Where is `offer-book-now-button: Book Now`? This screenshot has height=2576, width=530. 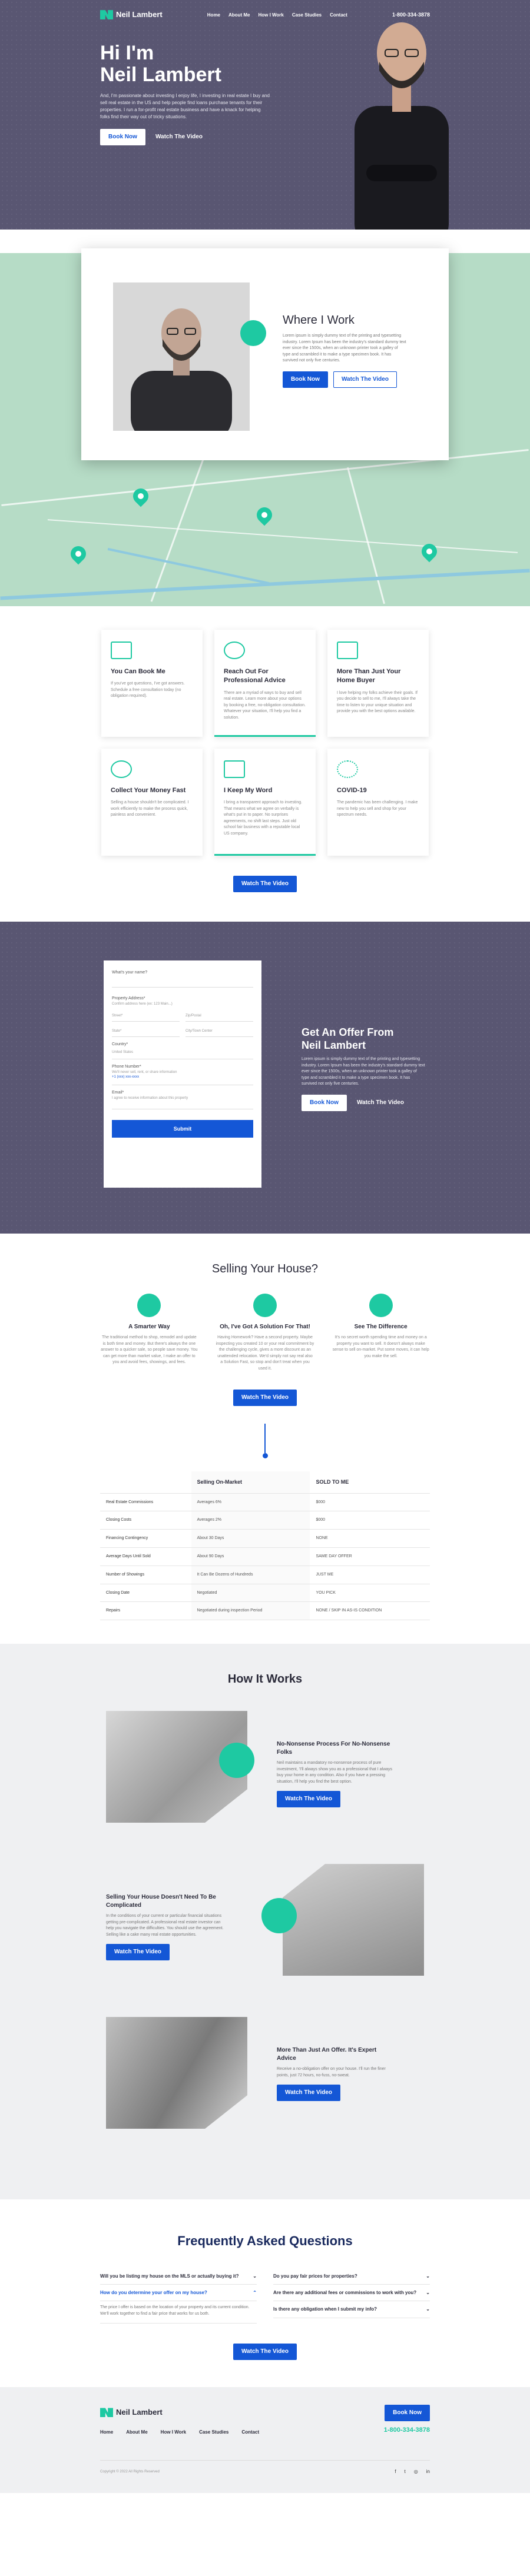
offer-book-now-button: Book Now is located at coordinates (324, 1102).